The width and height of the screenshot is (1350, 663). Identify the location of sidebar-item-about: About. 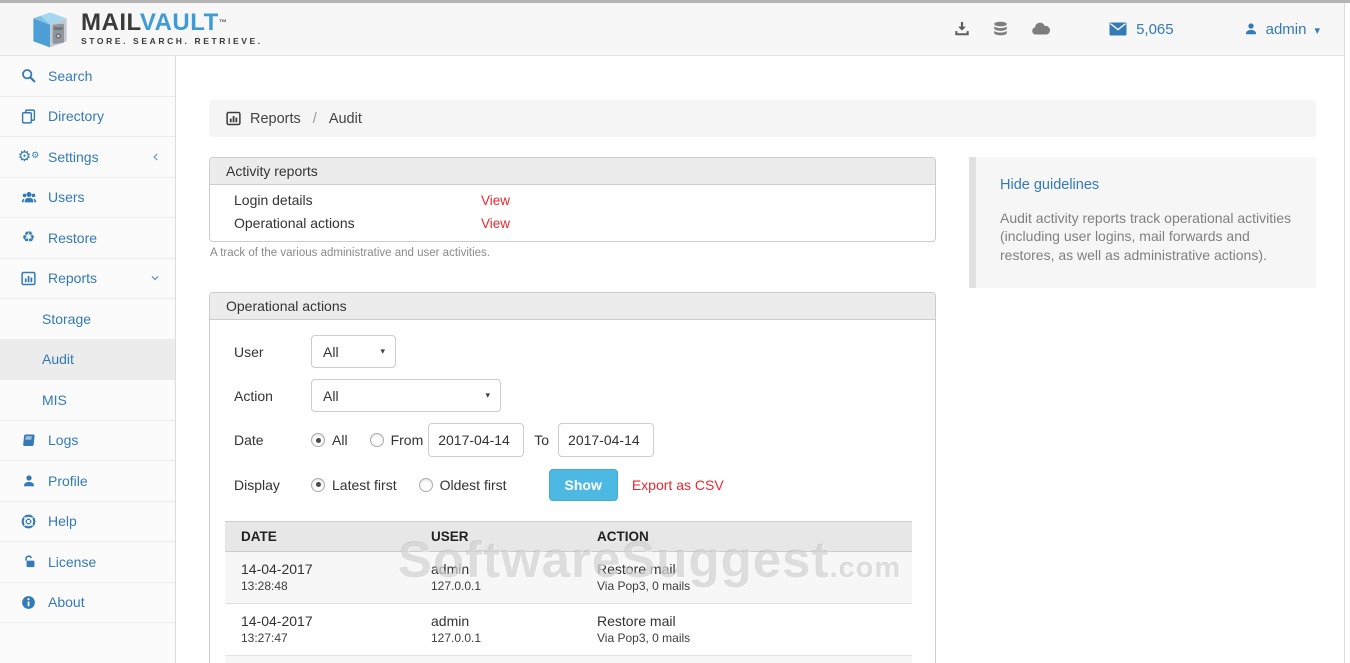
(87, 603).